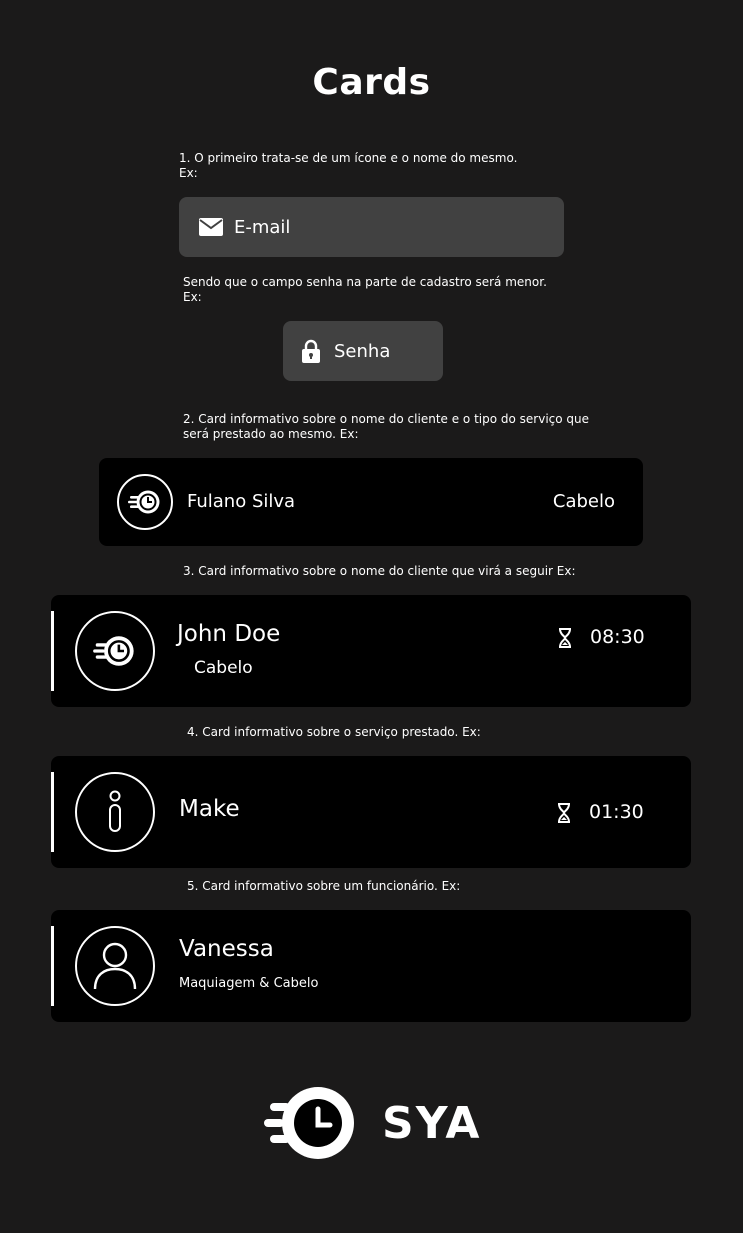  Describe the element at coordinates (371, 502) in the screenshot. I see `client-service-card: Fulano Silva Cabelo` at that location.